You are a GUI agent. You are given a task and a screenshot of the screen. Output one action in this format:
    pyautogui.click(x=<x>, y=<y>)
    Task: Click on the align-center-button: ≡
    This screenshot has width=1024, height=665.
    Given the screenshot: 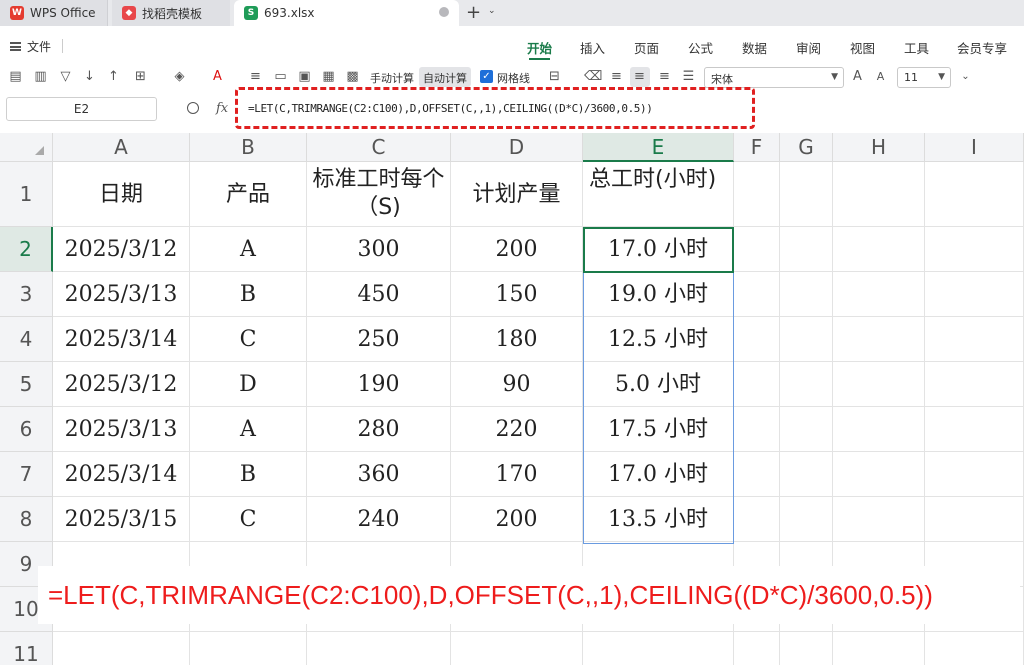 What is the action you would take?
    pyautogui.click(x=640, y=77)
    